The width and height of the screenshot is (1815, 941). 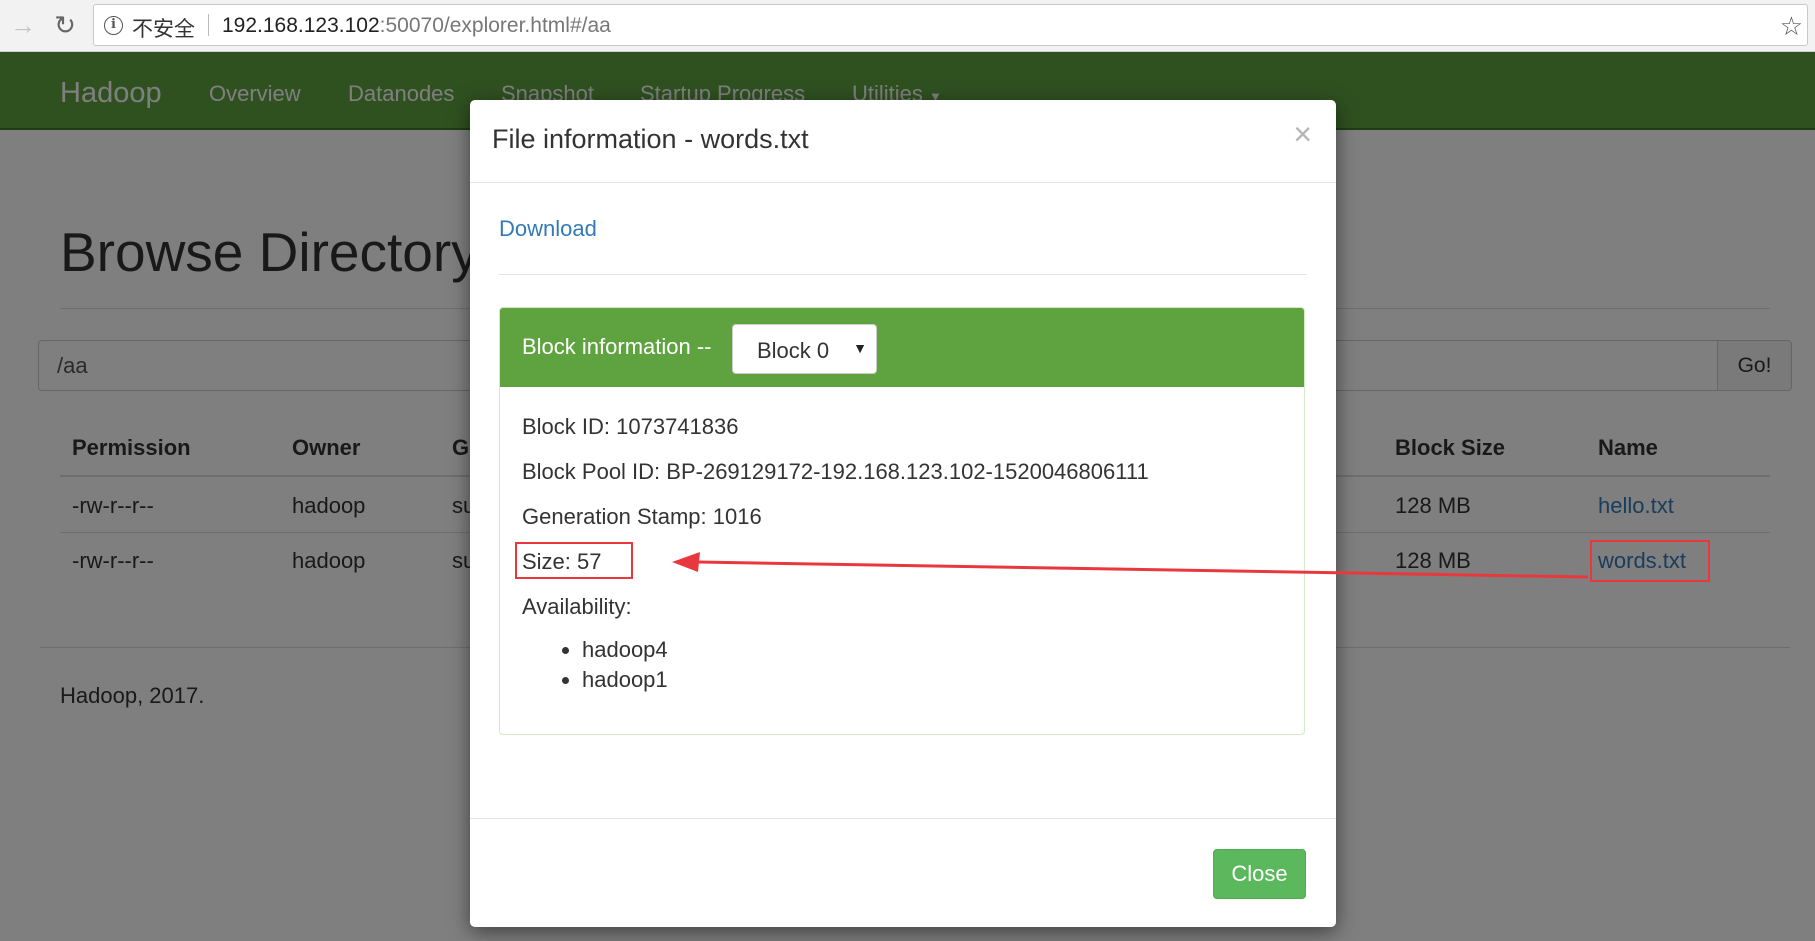 I want to click on annotation-arrowhead, so click(x=686, y=562).